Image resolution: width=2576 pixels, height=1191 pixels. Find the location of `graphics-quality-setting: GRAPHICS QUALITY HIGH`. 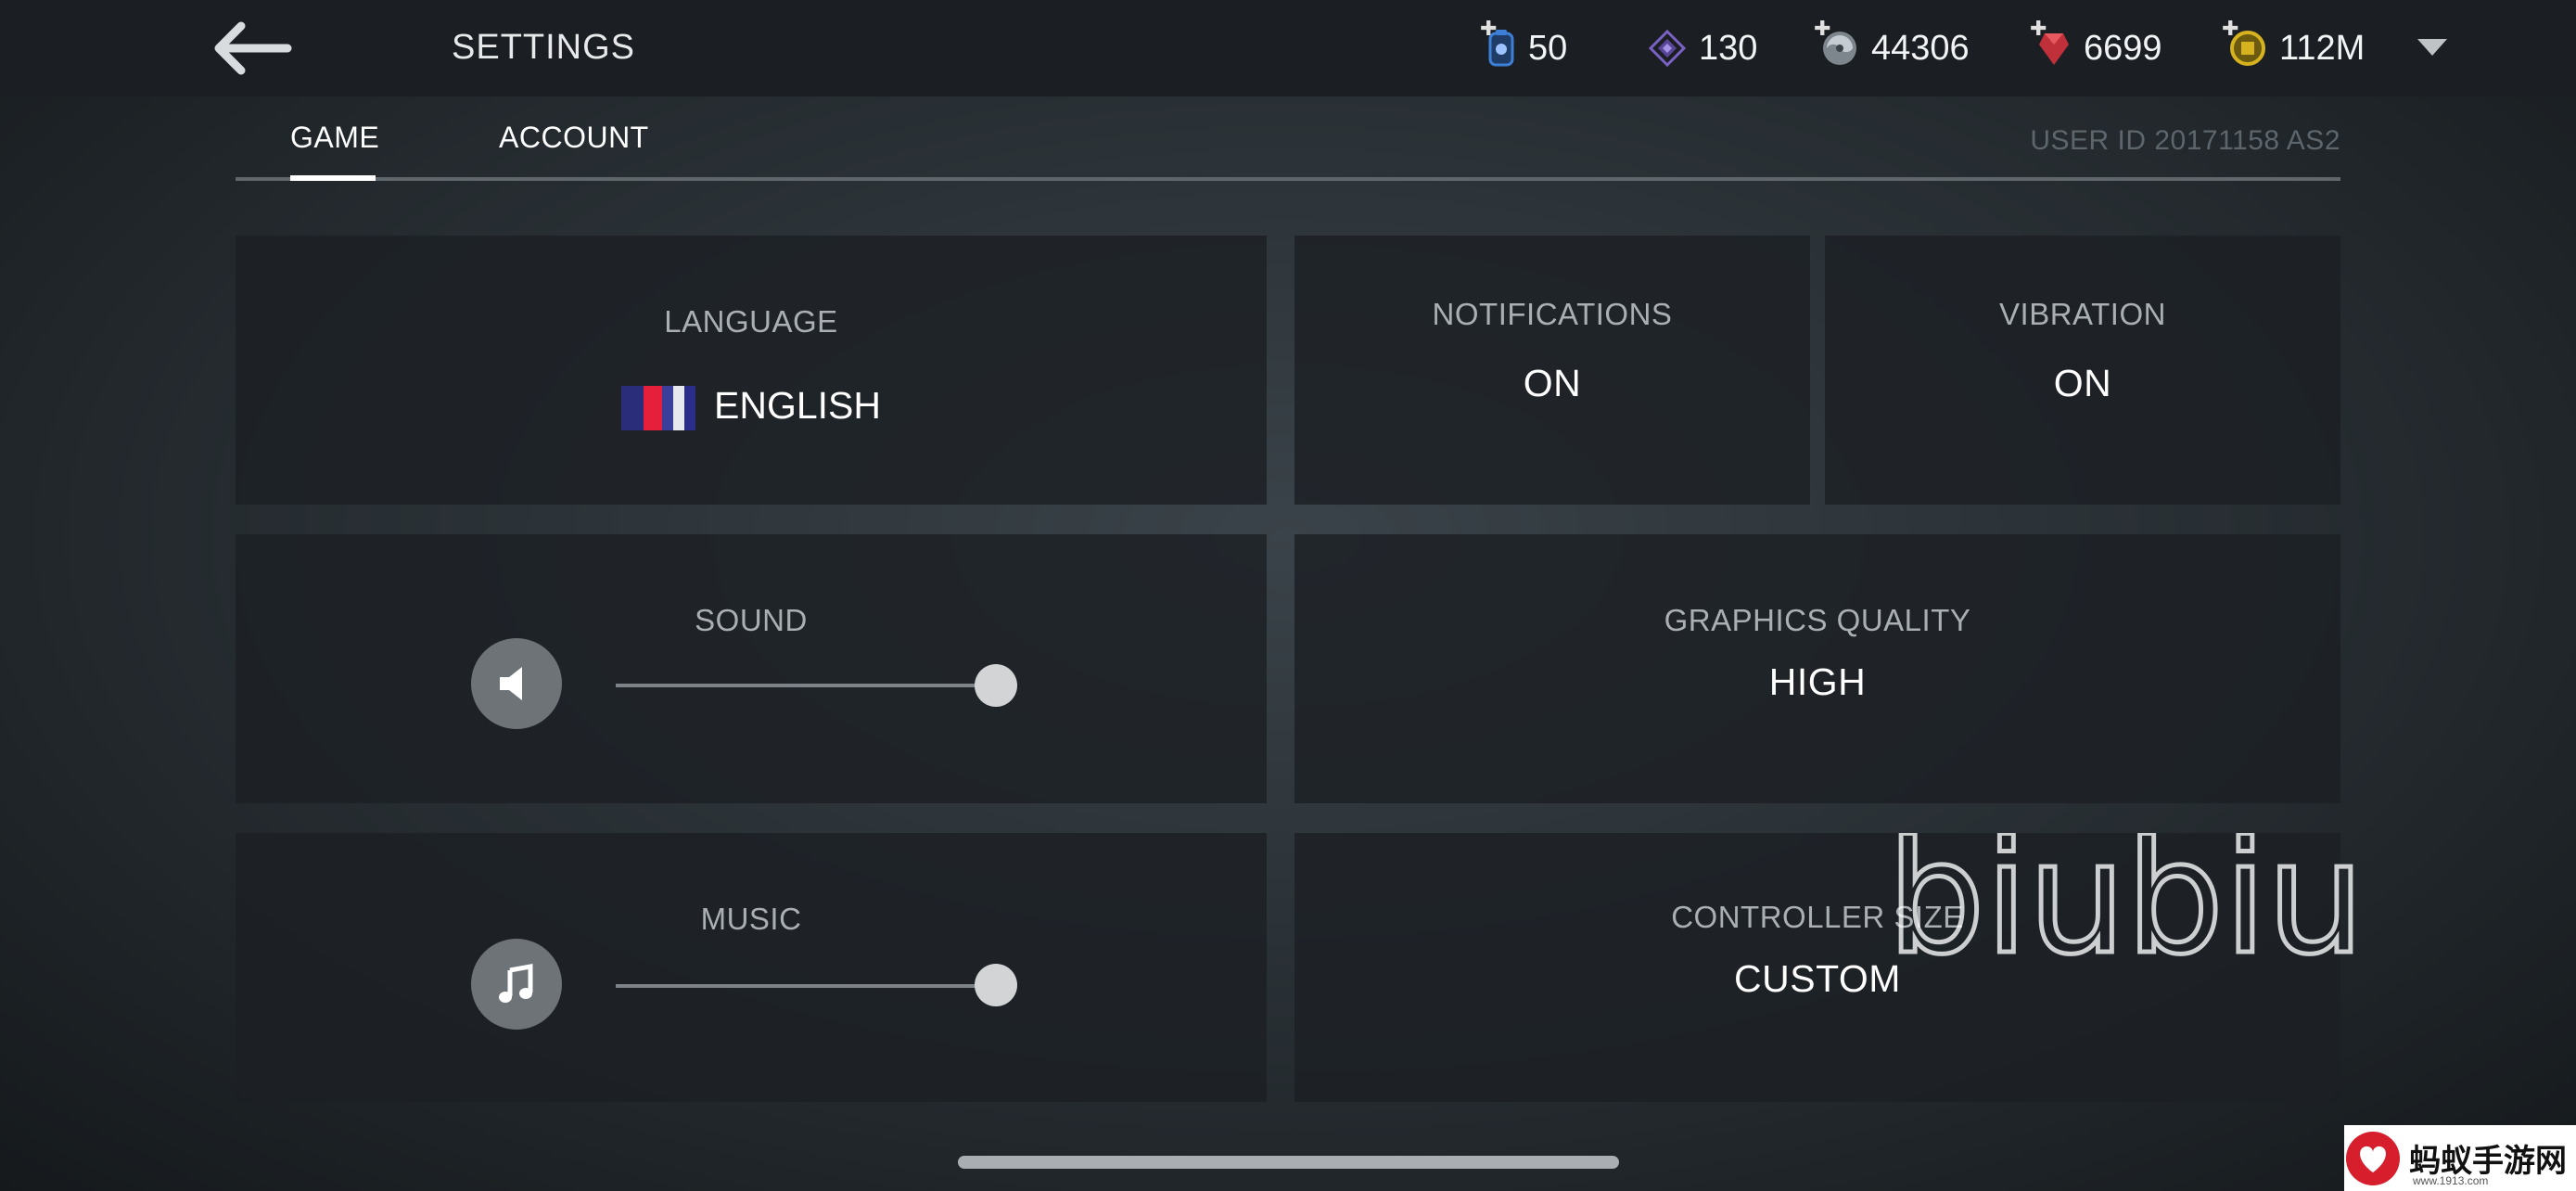

graphics-quality-setting: GRAPHICS QUALITY HIGH is located at coordinates (1817, 668).